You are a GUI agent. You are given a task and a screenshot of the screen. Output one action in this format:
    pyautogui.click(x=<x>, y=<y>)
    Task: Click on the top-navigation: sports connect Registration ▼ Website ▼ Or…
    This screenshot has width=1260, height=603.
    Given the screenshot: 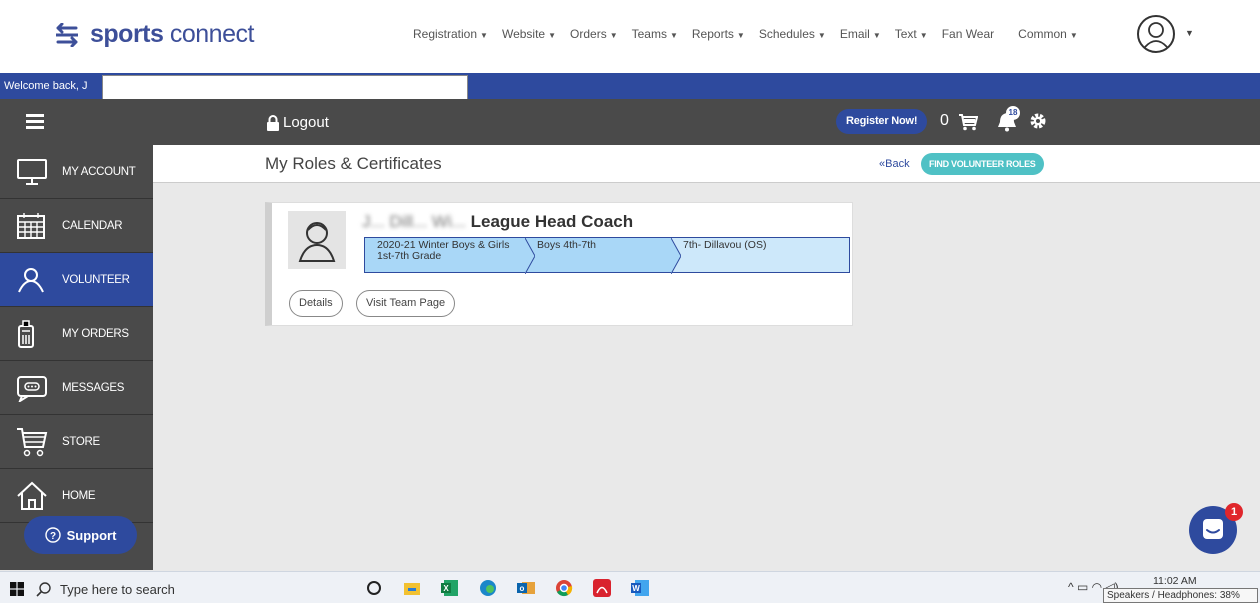 What is the action you would take?
    pyautogui.click(x=630, y=36)
    